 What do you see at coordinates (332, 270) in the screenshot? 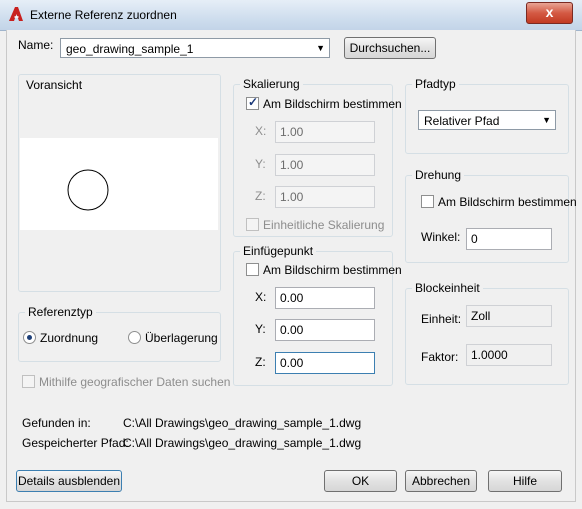
I see `insertion-on-screen-label: Am Bildschirm bestimmen` at bounding box center [332, 270].